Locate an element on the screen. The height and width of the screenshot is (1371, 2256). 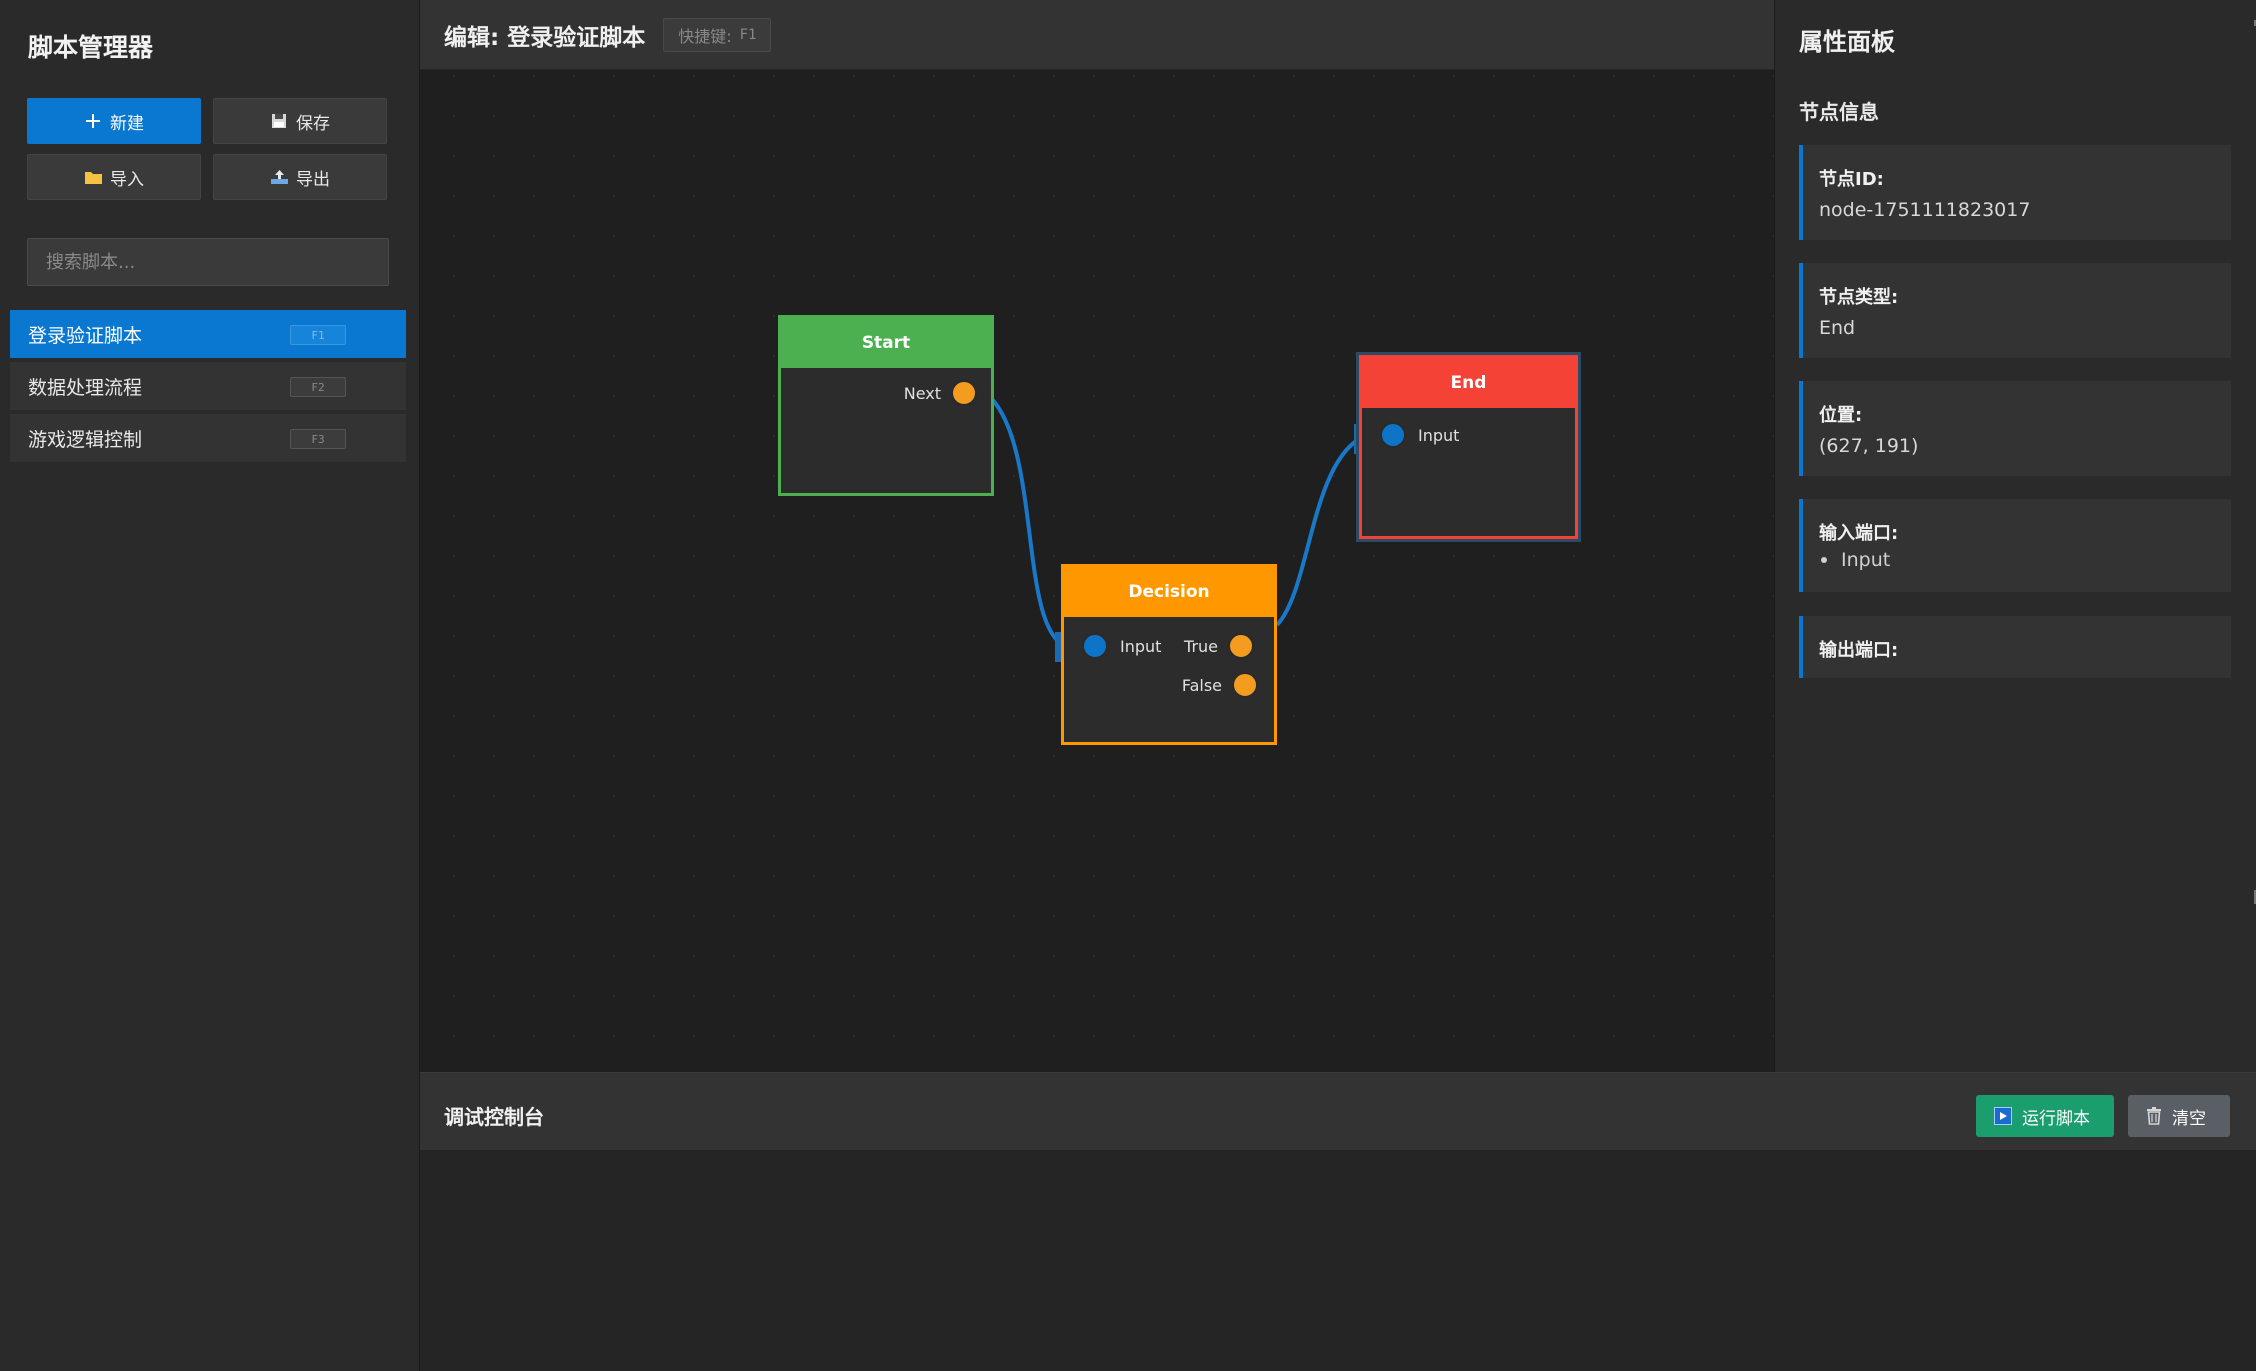
wire-decision-to-end is located at coordinates (1318, 532).